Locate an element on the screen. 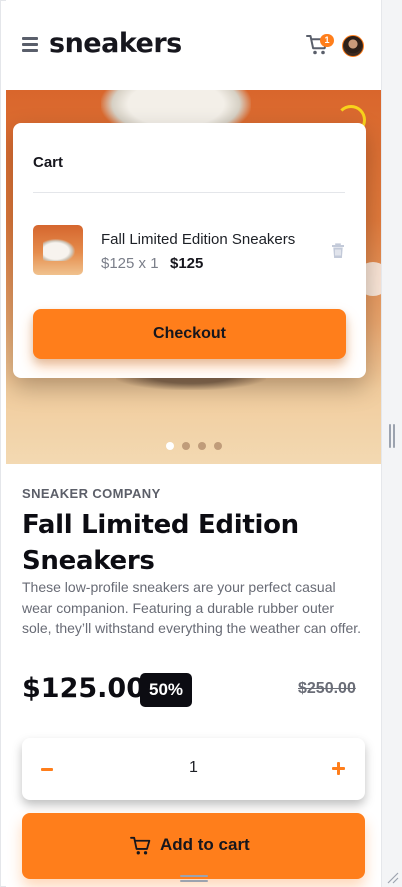 This screenshot has height=887, width=402. resize-handle is located at coordinates (392, 436).